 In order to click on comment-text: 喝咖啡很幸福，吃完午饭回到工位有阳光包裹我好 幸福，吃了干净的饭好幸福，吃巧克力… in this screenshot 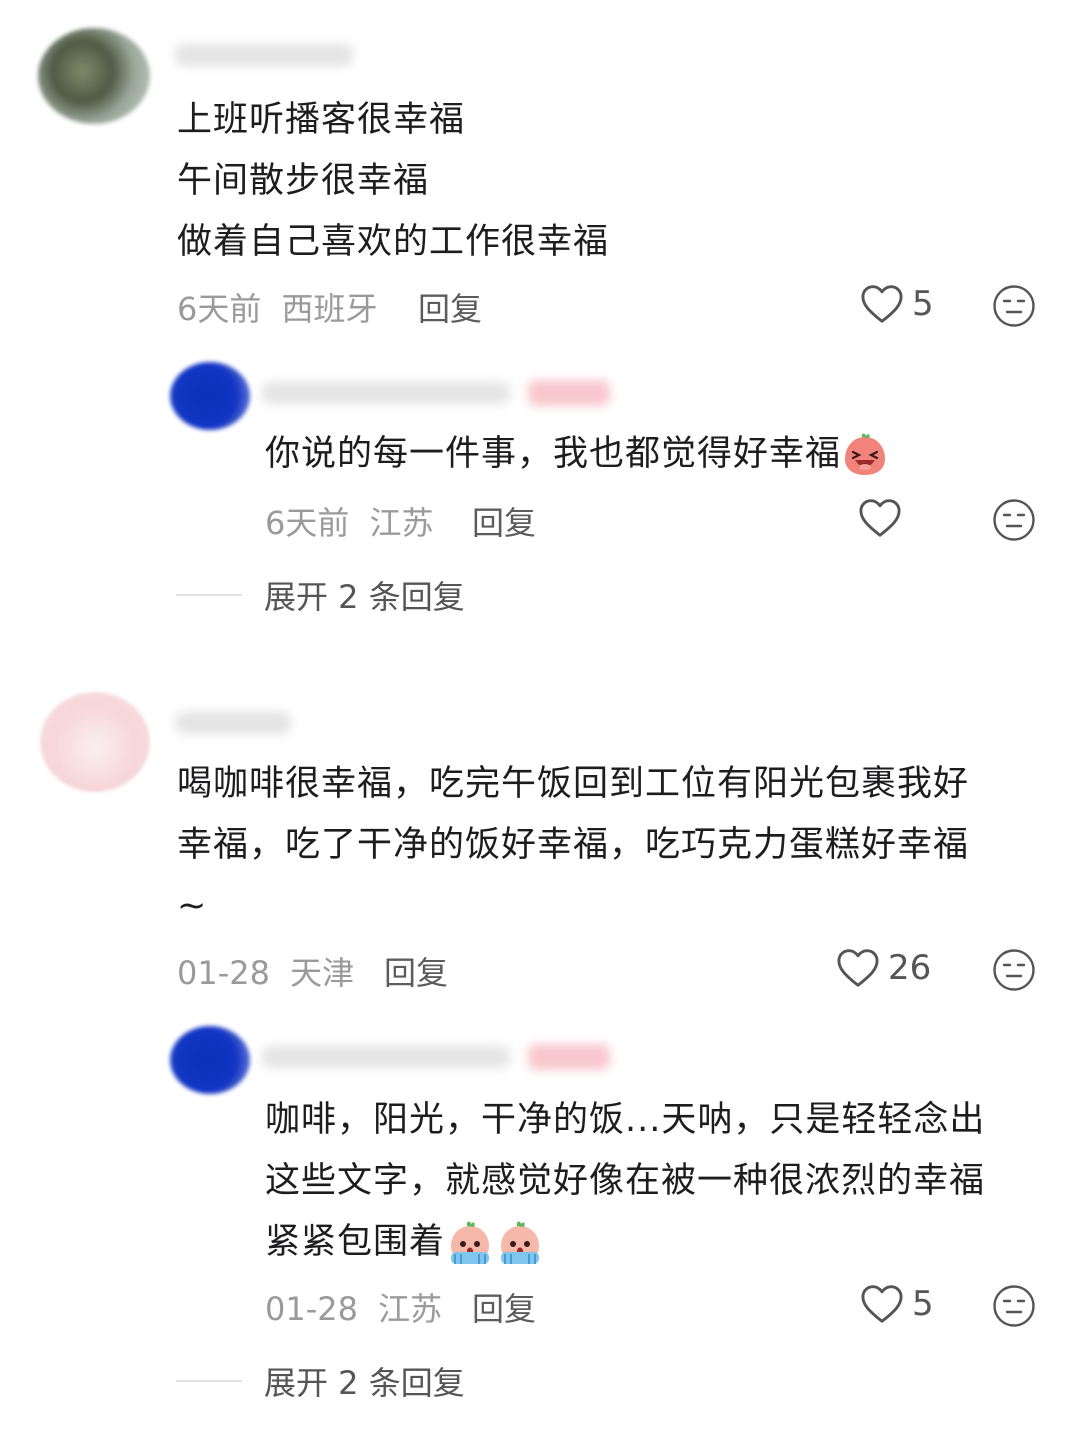, I will do `click(573, 845)`.